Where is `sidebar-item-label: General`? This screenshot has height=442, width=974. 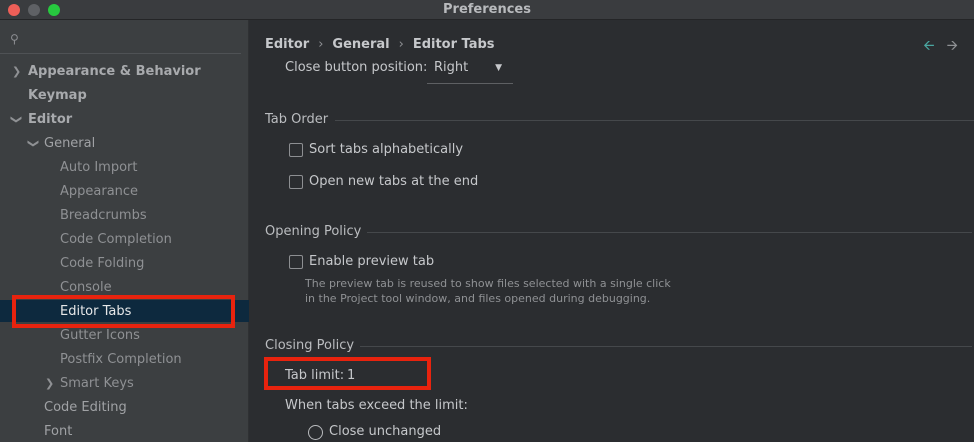
sidebar-item-label: General is located at coordinates (70, 143).